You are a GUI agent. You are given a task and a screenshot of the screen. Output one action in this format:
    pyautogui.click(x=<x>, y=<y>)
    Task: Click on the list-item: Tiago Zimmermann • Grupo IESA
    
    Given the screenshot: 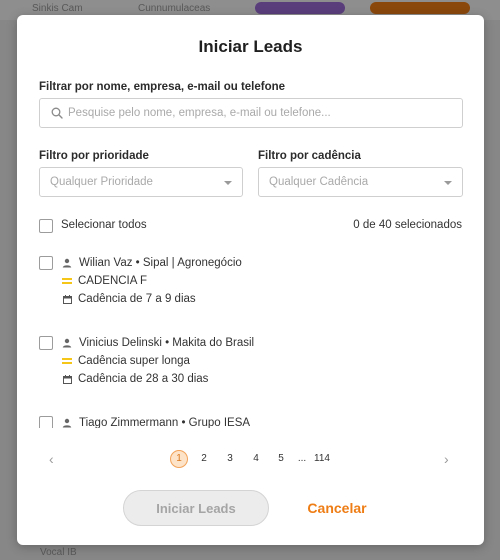 What is the action you would take?
    pyautogui.click(x=250, y=416)
    